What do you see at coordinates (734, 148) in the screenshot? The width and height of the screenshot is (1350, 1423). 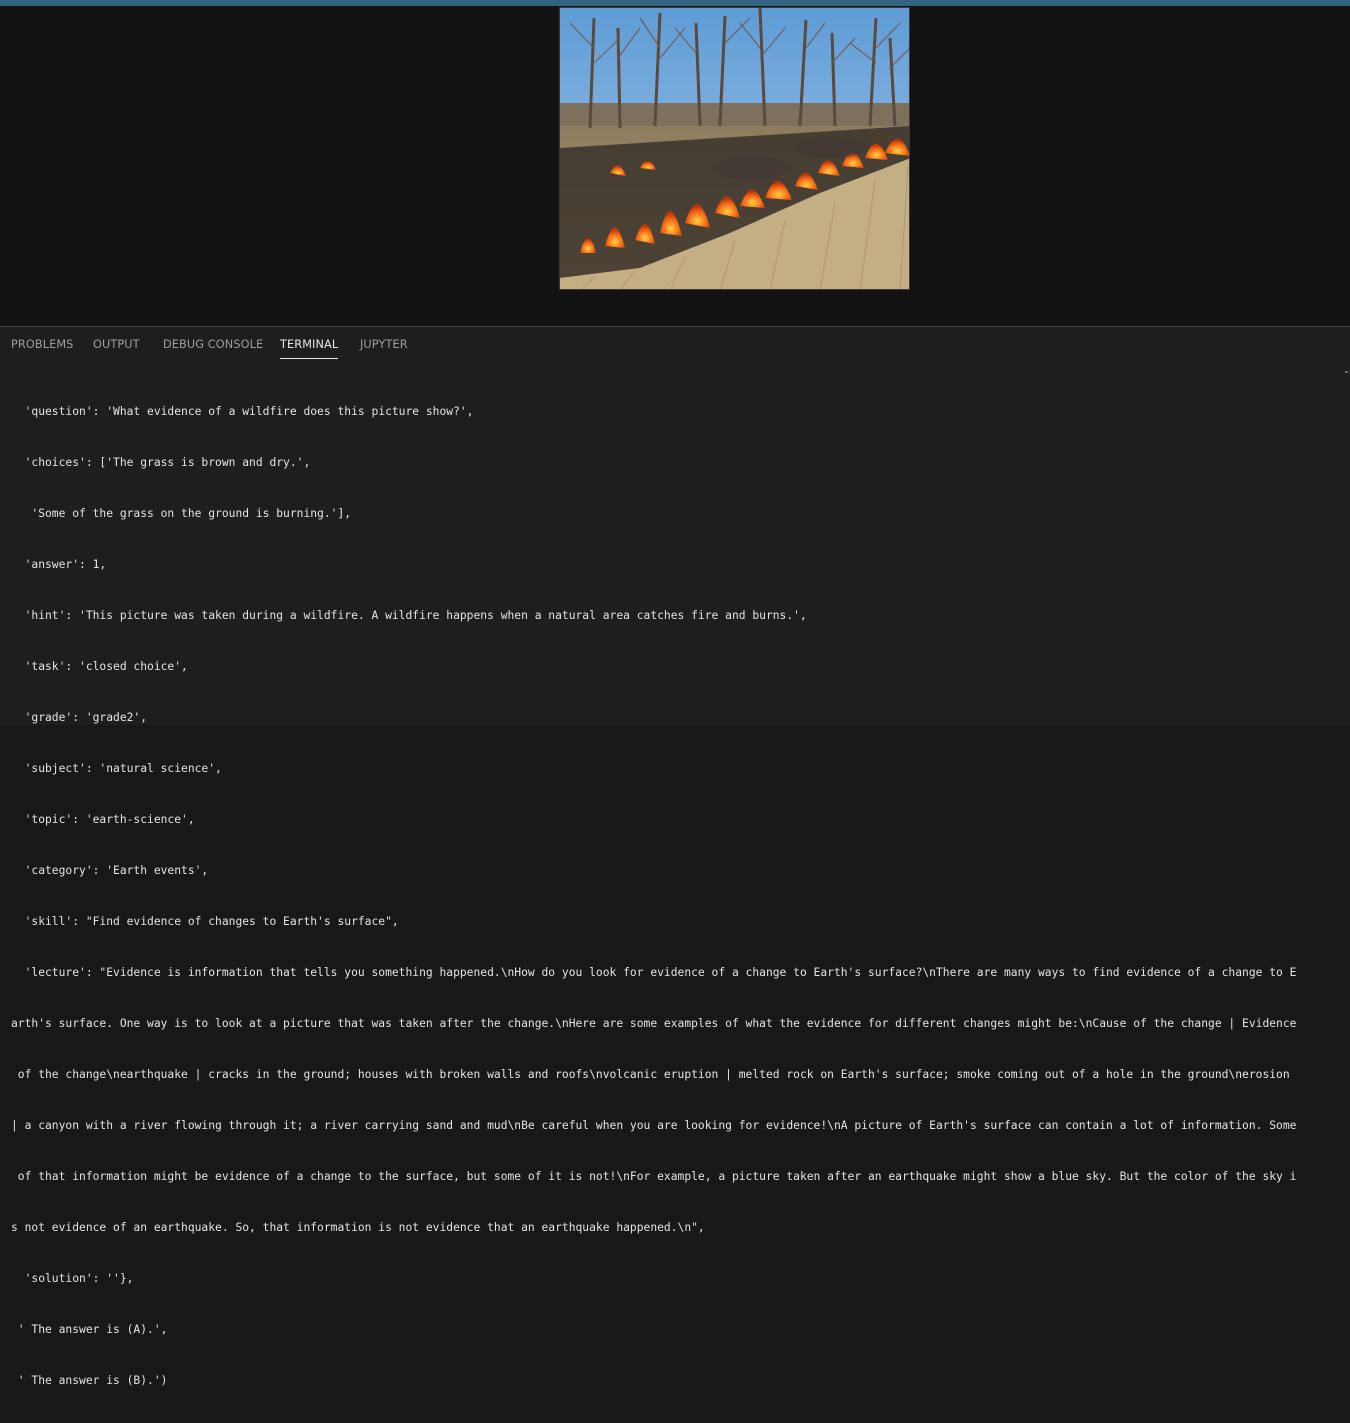 I see `wildfire-photo` at bounding box center [734, 148].